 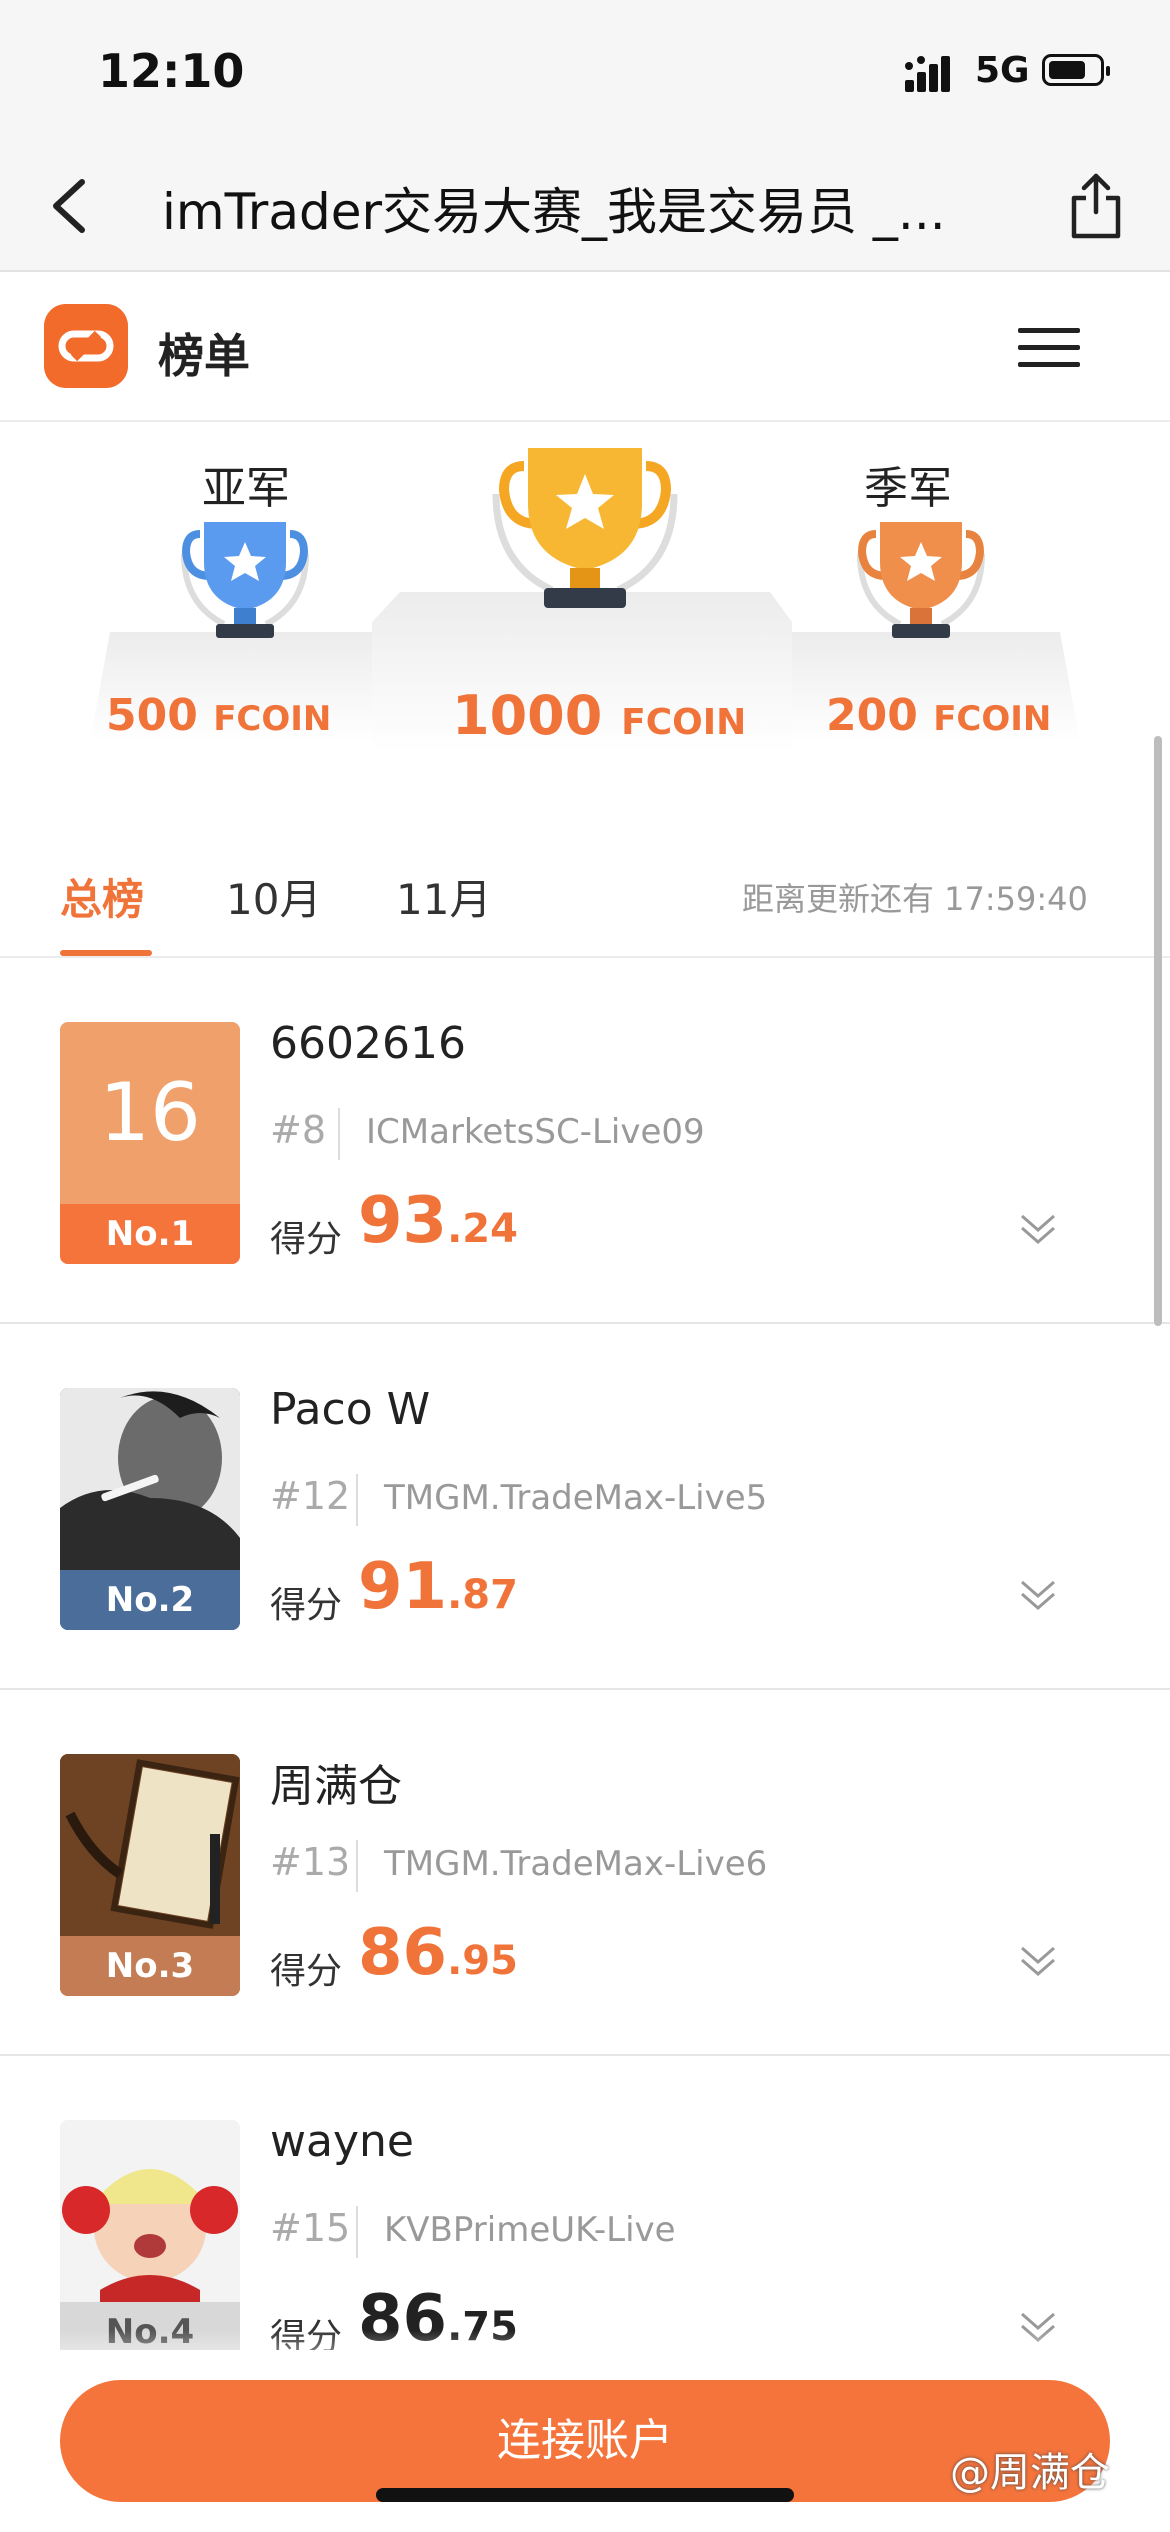 What do you see at coordinates (336, 1786) in the screenshot?
I see `trader-name: 周满仓` at bounding box center [336, 1786].